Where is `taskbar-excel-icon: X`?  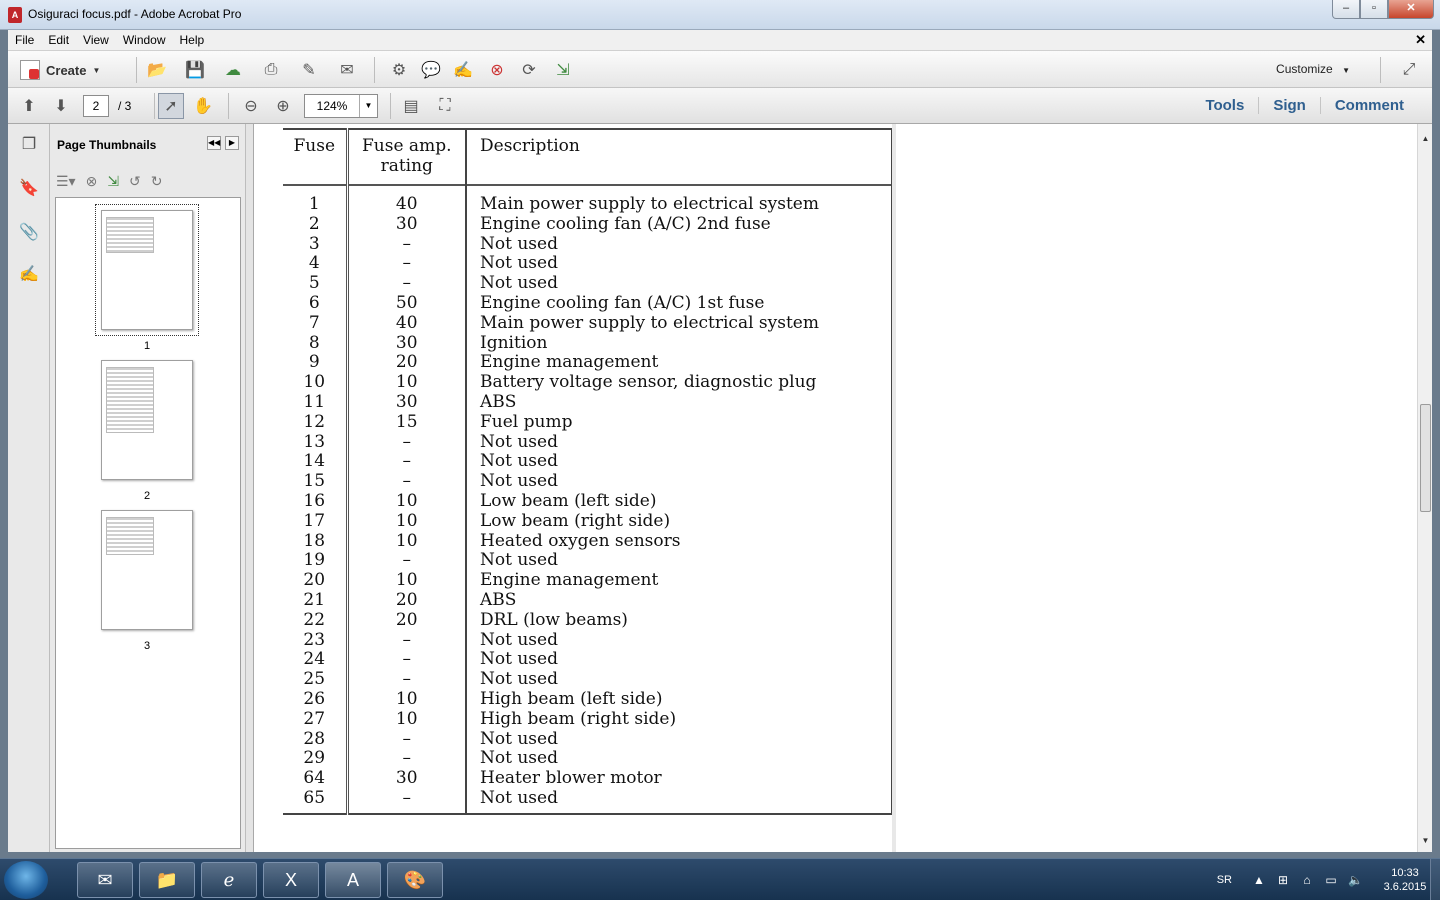
taskbar-excel-icon: X is located at coordinates (291, 880).